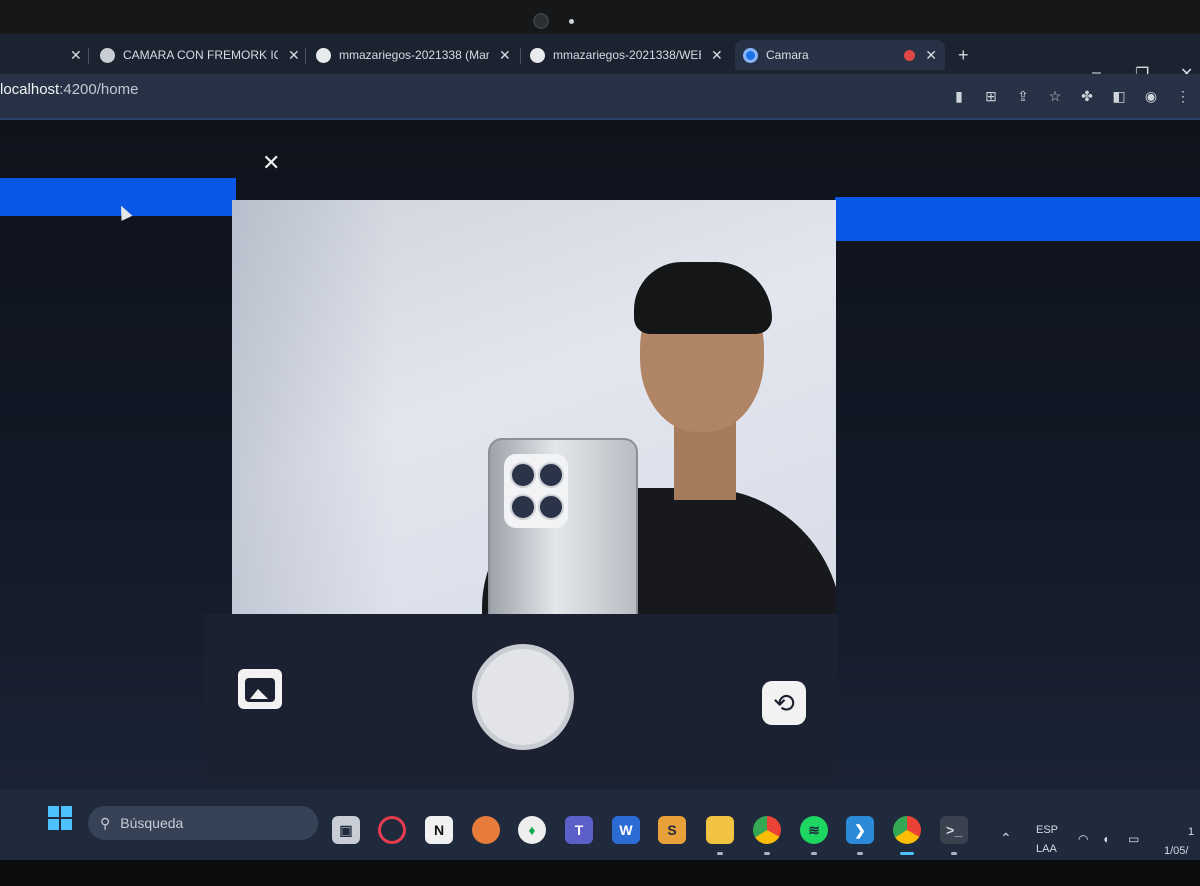  I want to click on windows-start-icon, so click(60, 818).